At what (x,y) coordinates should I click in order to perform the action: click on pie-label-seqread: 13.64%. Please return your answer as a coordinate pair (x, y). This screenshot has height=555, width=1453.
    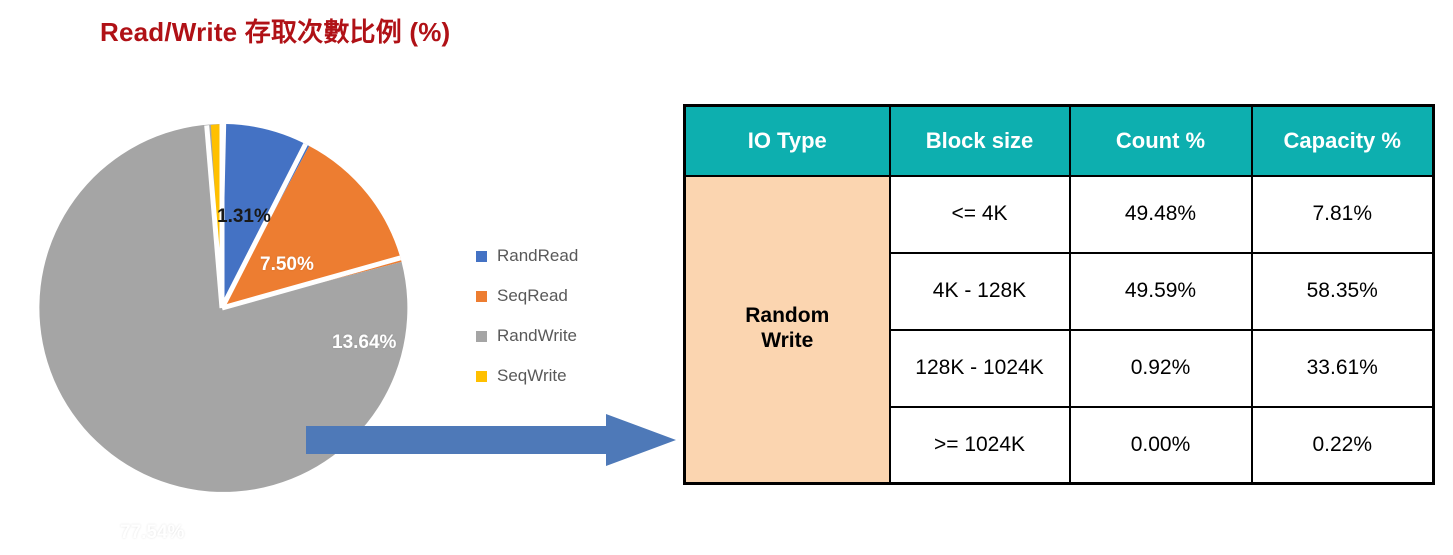
    Looking at the image, I should click on (364, 342).